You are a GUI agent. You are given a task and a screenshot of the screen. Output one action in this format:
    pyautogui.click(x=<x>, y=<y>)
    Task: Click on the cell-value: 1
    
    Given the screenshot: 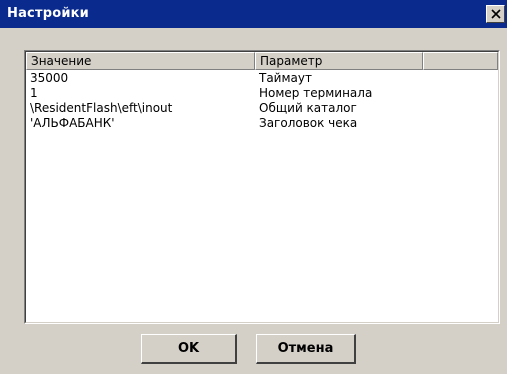 What is the action you would take?
    pyautogui.click(x=34, y=93)
    